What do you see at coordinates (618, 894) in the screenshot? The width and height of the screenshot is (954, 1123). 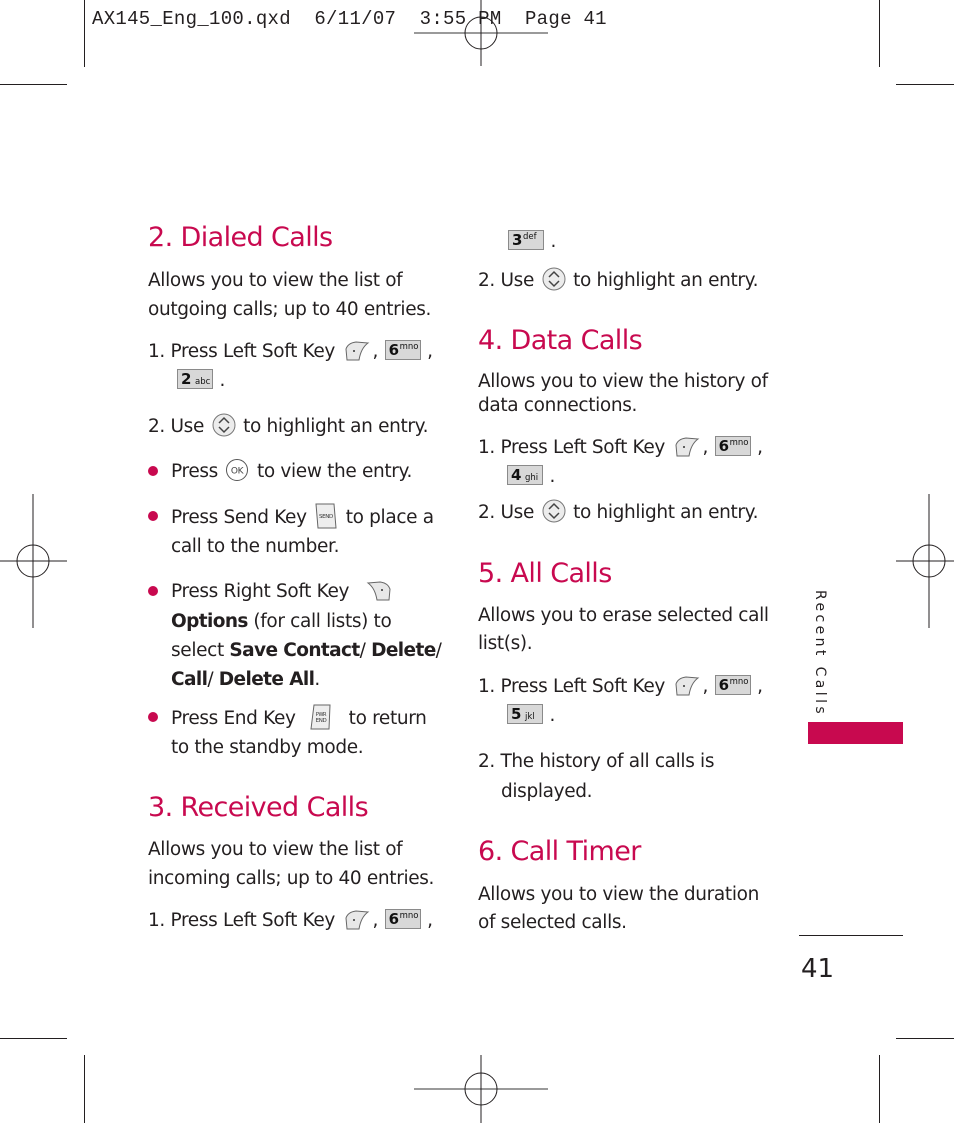 I see `timer-desc-line1: Allows you to view the duration` at bounding box center [618, 894].